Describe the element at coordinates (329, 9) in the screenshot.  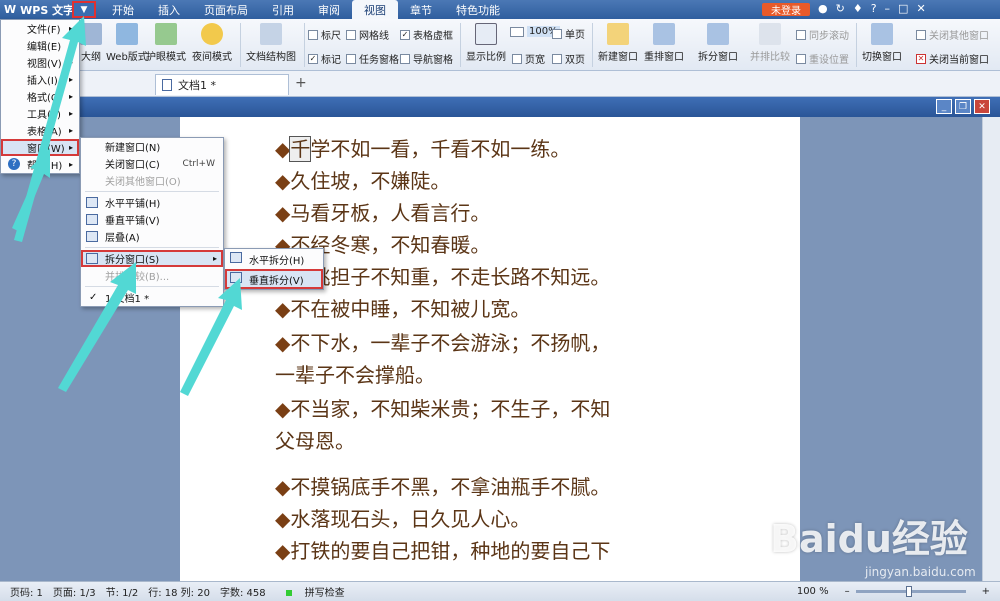
I see `tab-review: 审阅` at that location.